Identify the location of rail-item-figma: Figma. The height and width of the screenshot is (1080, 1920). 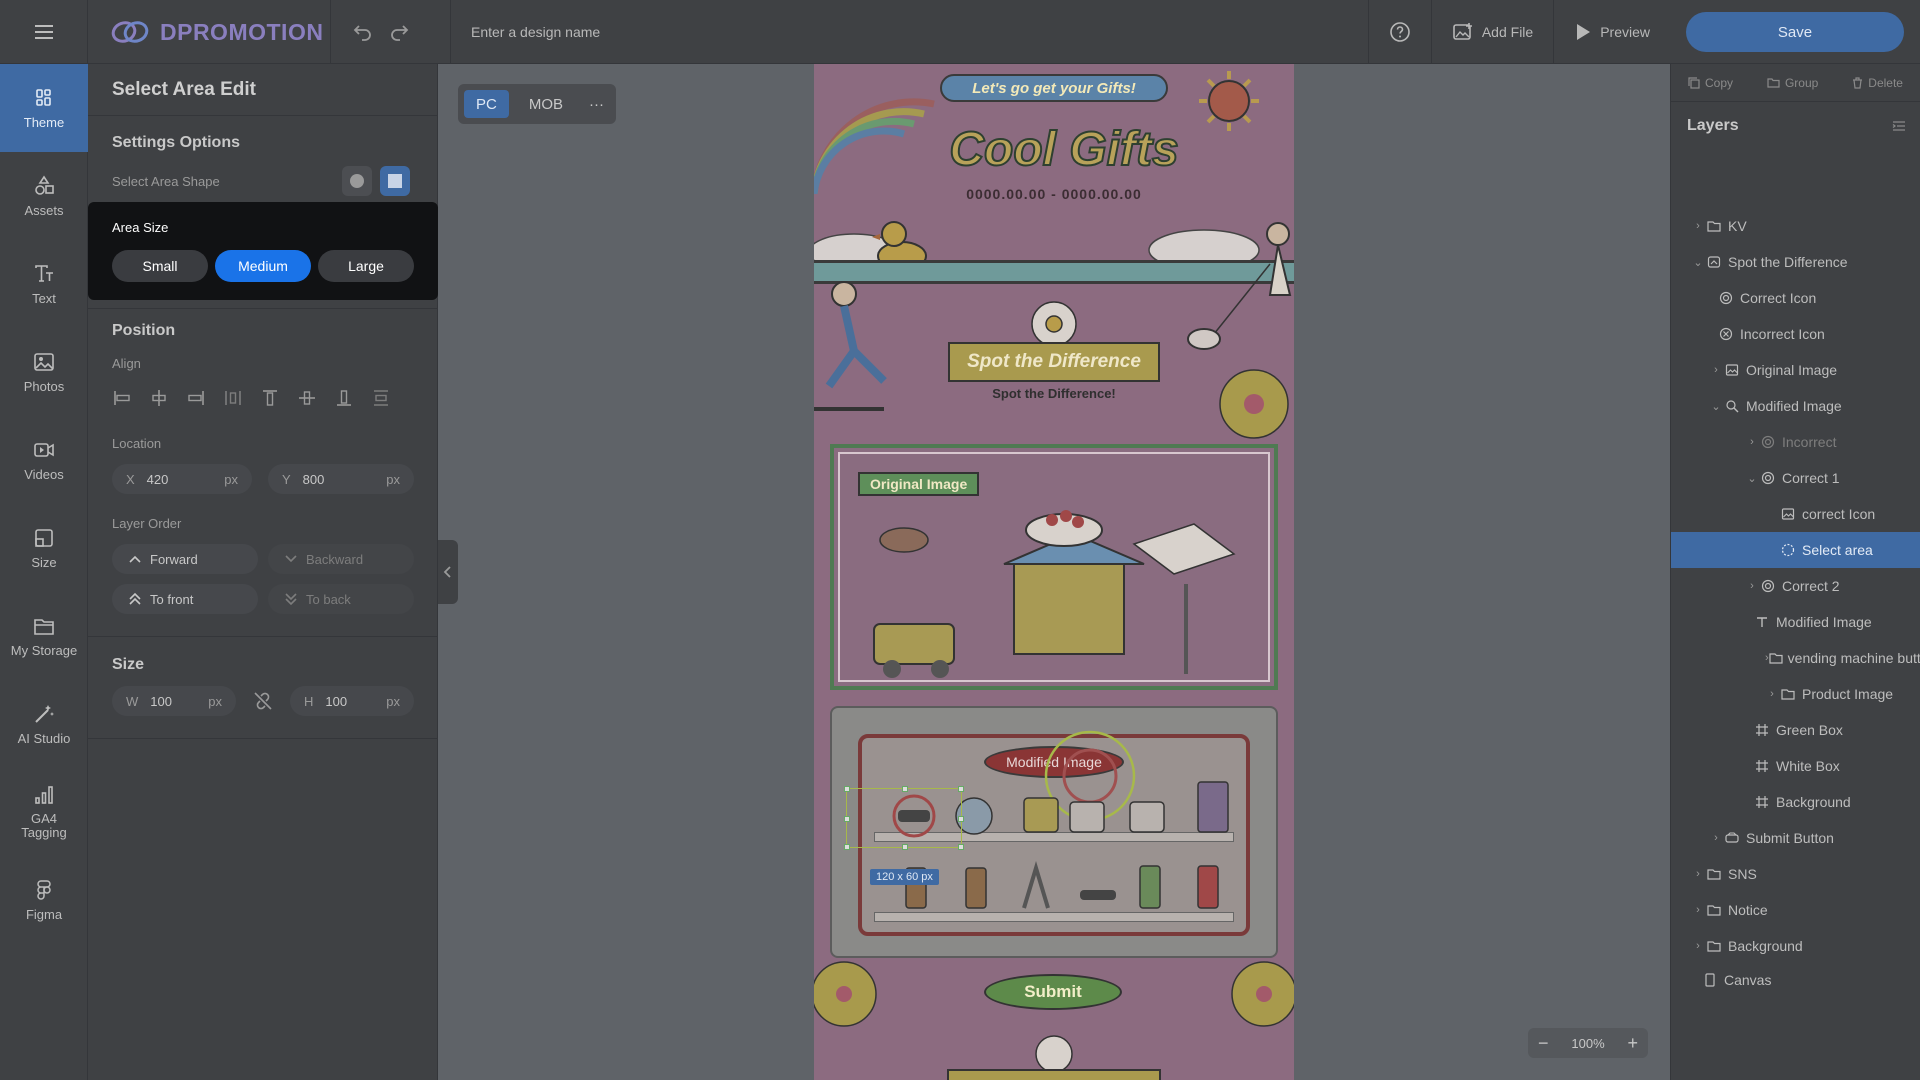
(44, 900).